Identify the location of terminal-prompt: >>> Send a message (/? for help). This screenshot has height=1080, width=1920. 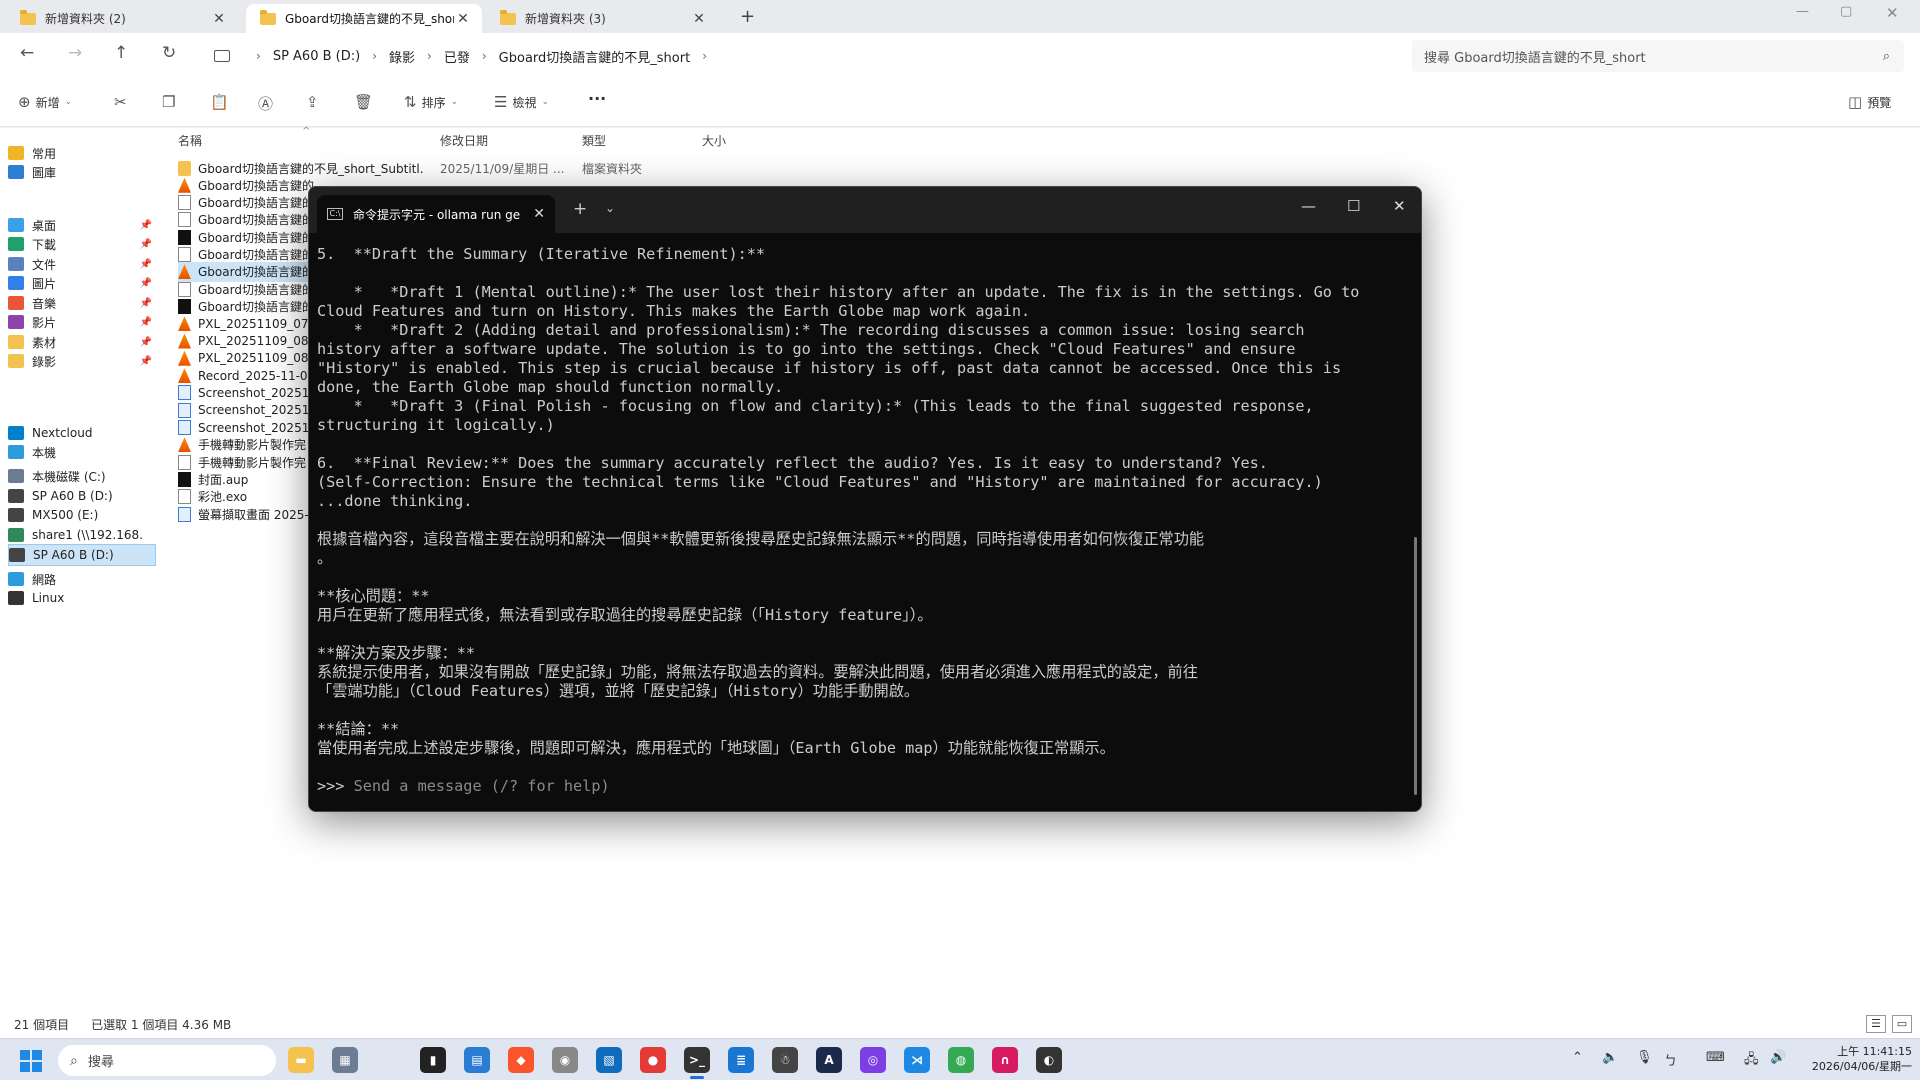
(865, 786).